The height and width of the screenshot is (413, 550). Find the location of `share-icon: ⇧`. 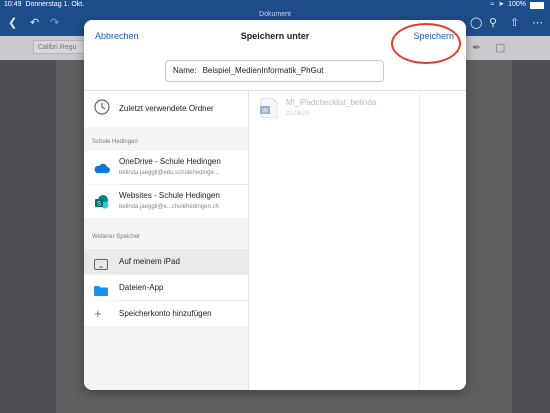

share-icon: ⇧ is located at coordinates (514, 23).